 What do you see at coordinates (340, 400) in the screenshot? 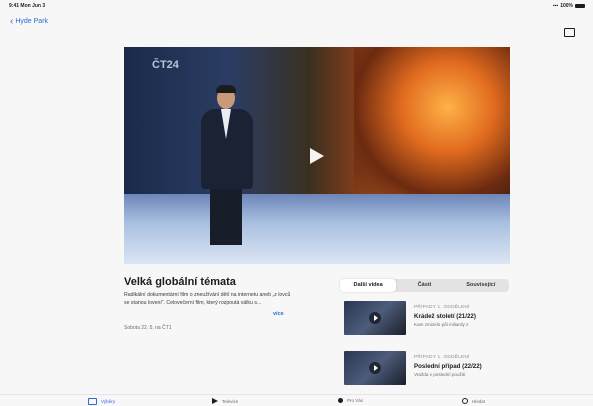
I see `user-icon` at bounding box center [340, 400].